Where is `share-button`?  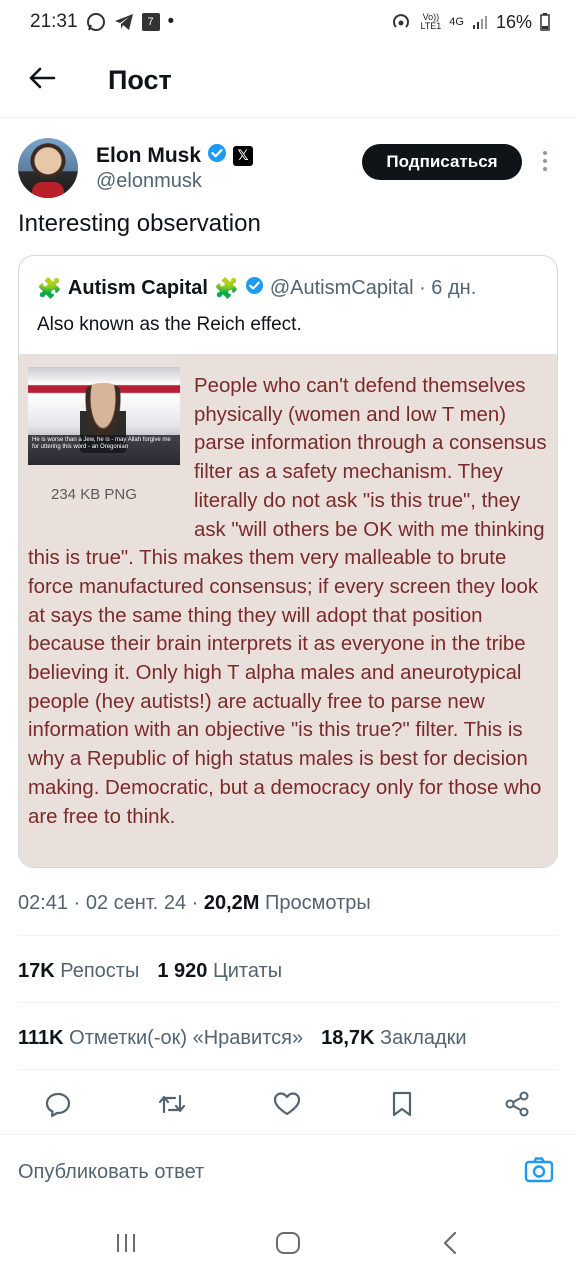
share-button is located at coordinates (517, 1106).